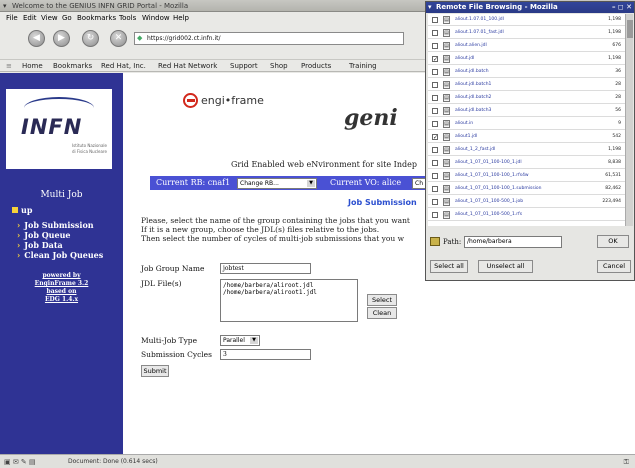 This screenshot has width=635, height=468. What do you see at coordinates (613, 241) in the screenshot?
I see `ok-button: OK` at bounding box center [613, 241].